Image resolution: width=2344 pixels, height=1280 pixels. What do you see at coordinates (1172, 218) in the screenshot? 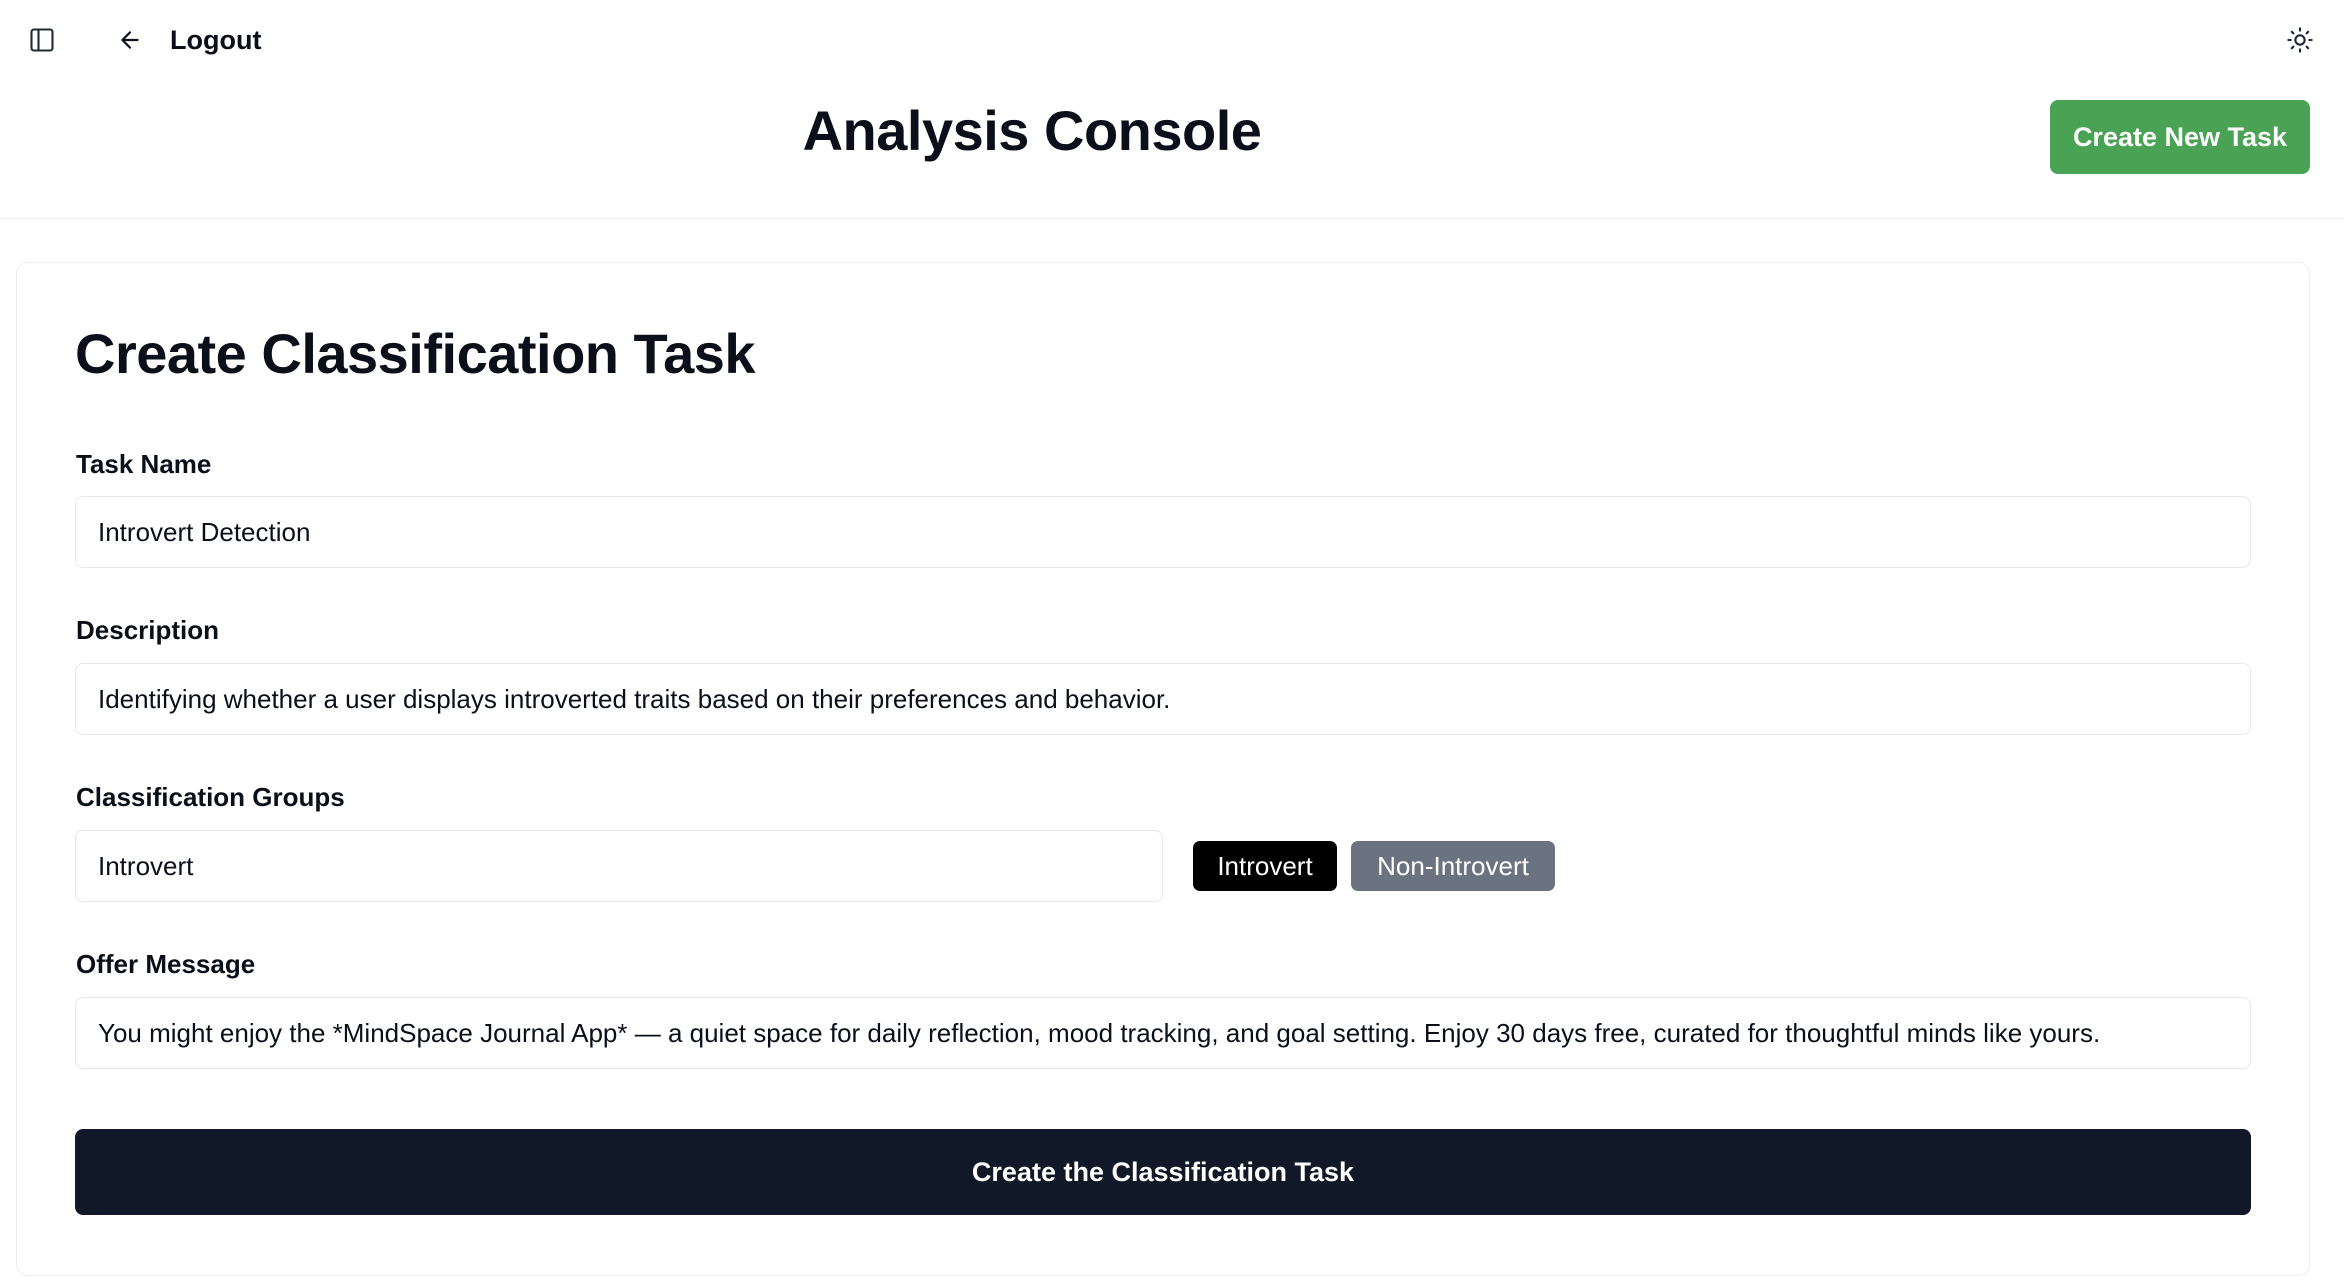
I see `header-divider` at bounding box center [1172, 218].